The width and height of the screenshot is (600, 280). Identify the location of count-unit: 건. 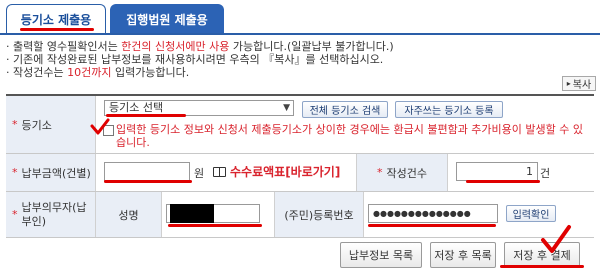
(545, 173).